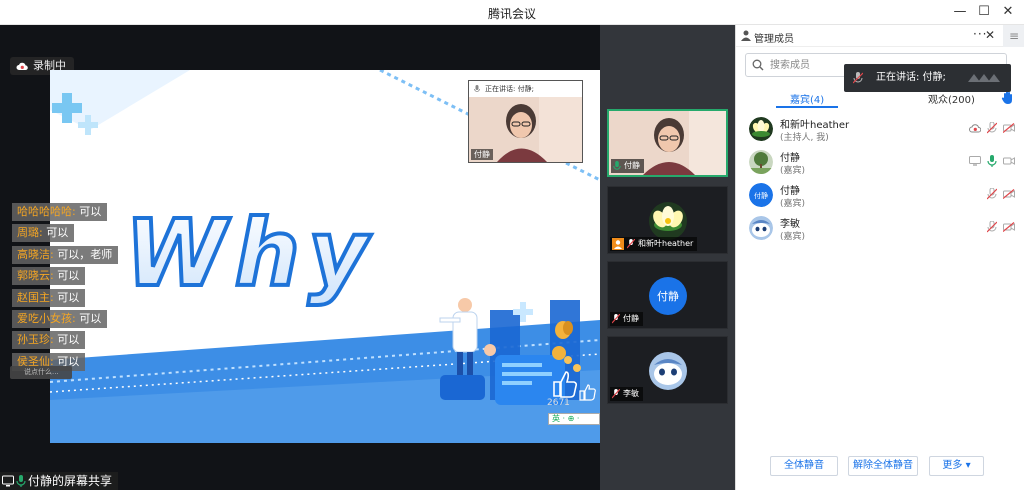  I want to click on mic-icon, so click(477, 88).